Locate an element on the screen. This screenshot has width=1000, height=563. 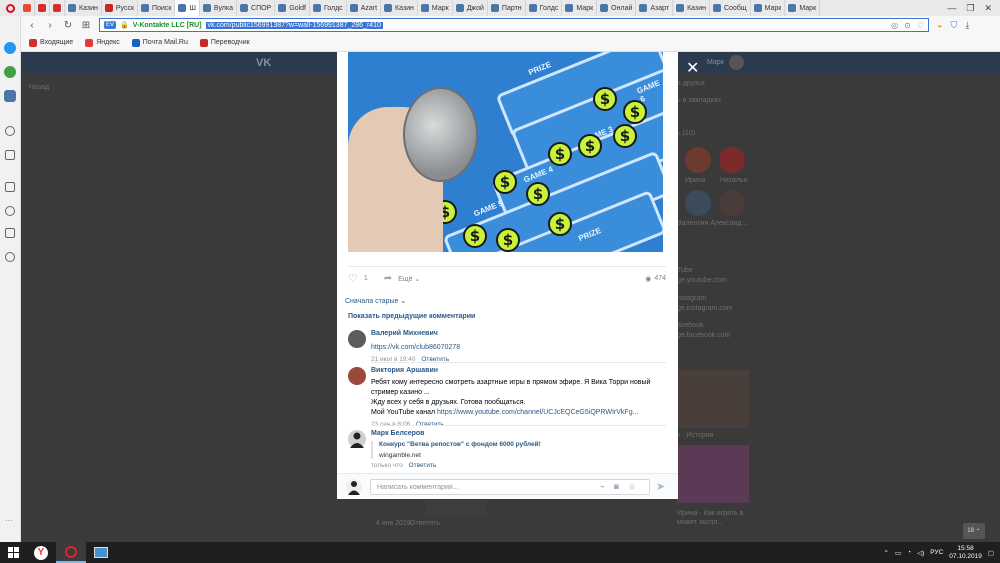
vk-logo: VK is located at coordinates (263, 63).